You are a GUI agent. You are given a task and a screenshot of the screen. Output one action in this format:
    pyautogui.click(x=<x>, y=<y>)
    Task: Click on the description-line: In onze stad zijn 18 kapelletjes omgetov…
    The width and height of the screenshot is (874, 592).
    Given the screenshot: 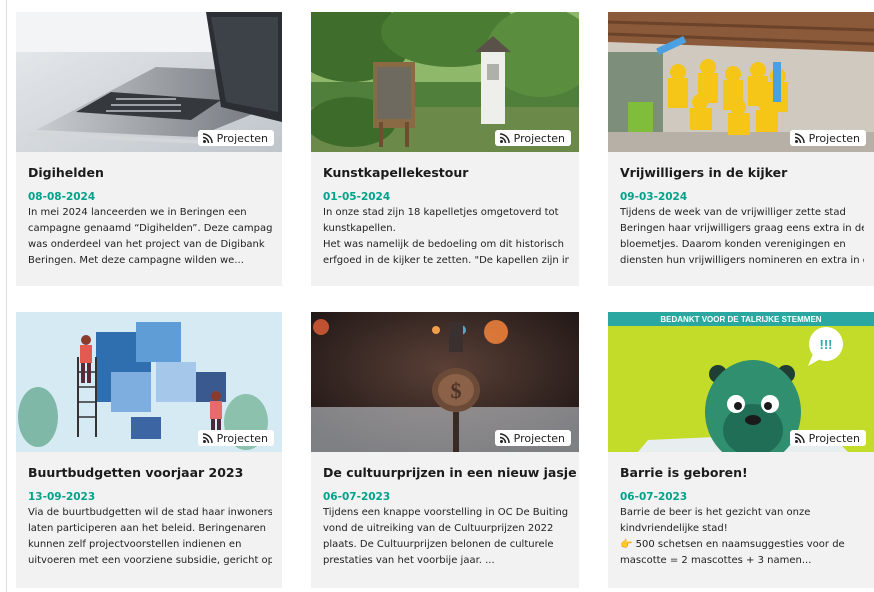 What is the action you would take?
    pyautogui.click(x=441, y=212)
    